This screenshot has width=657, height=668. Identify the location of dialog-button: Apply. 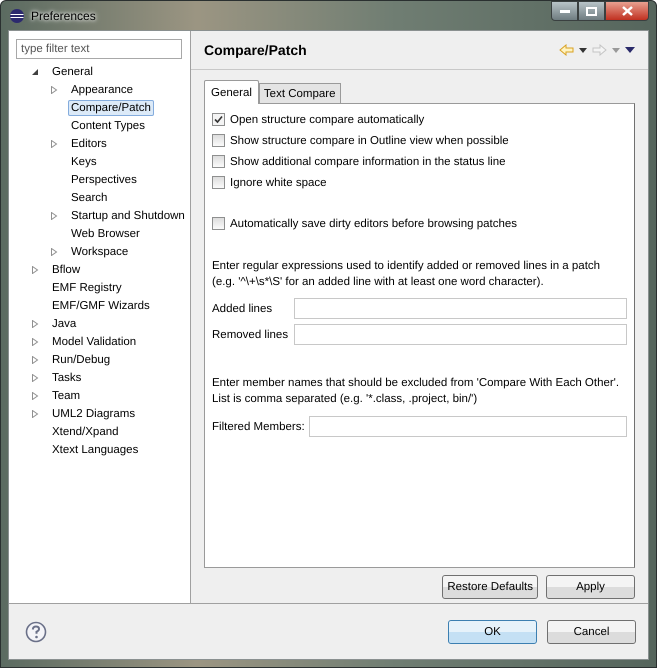
(590, 587).